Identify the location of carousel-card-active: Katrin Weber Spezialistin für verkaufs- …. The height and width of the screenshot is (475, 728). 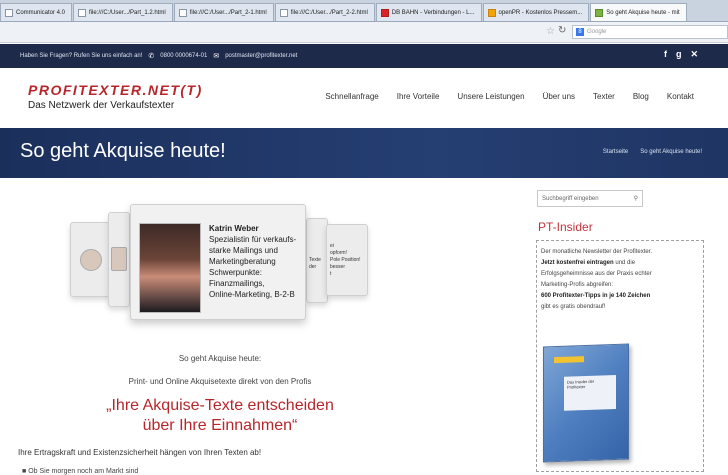
(218, 262).